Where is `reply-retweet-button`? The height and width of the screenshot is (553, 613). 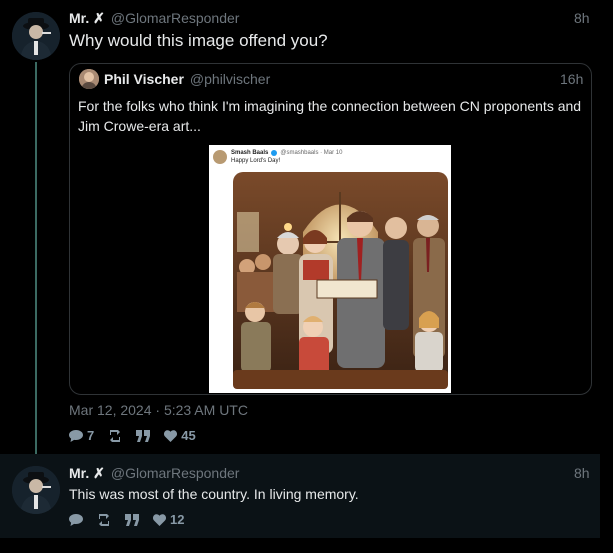
reply-retweet-button is located at coordinates (104, 519).